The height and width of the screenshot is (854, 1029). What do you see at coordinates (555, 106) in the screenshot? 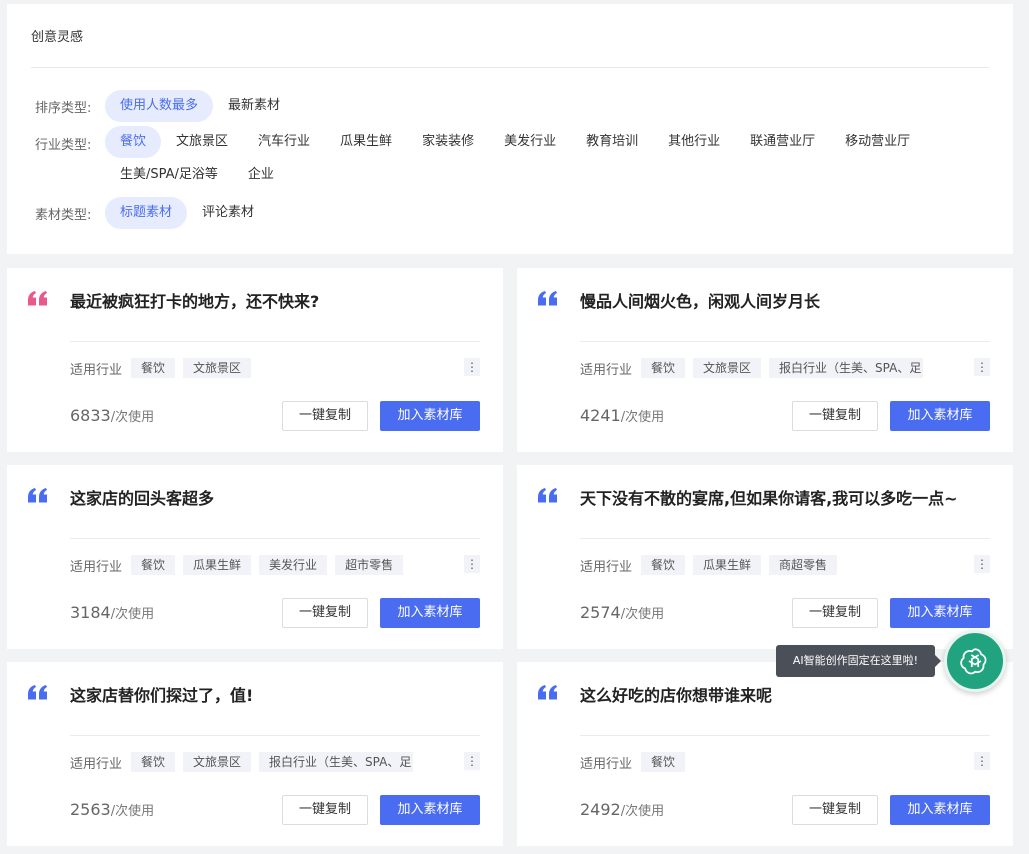
I see `sort-options: 使用人数最多 最新素材` at bounding box center [555, 106].